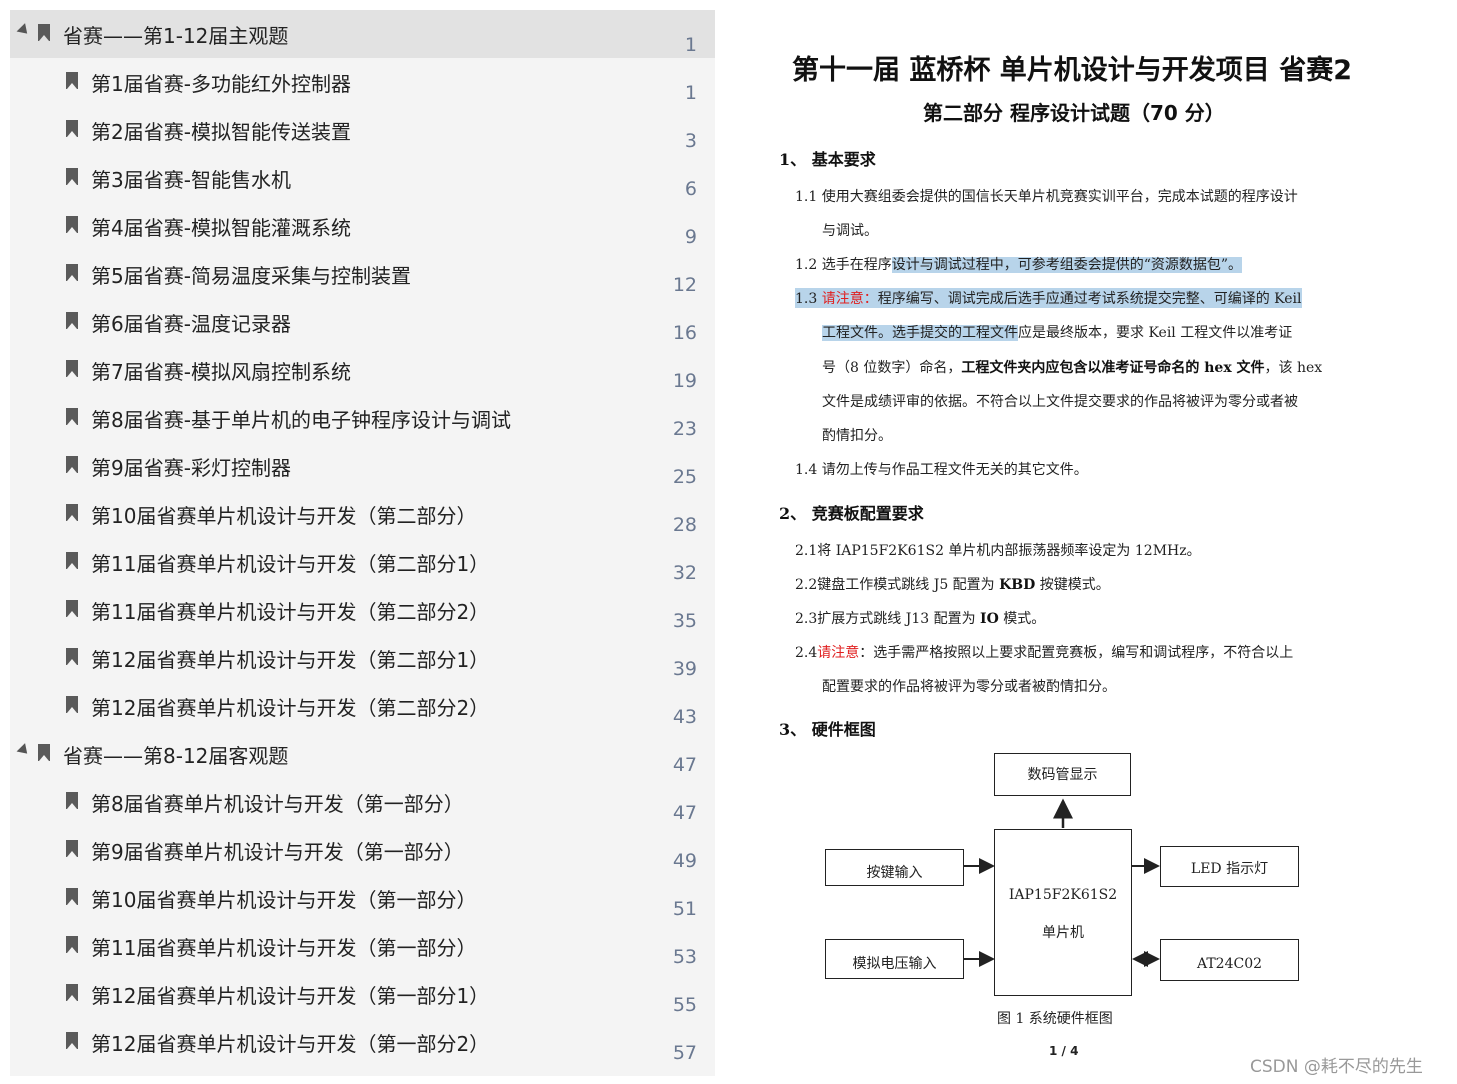  What do you see at coordinates (1055, 1019) in the screenshot?
I see `figure-caption: 图 1 系统硬件框图` at bounding box center [1055, 1019].